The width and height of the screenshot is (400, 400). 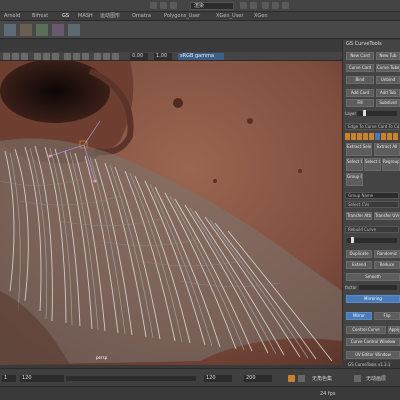 What do you see at coordinates (360, 93) in the screenshot?
I see `add-card-button: Add Card` at bounding box center [360, 93].